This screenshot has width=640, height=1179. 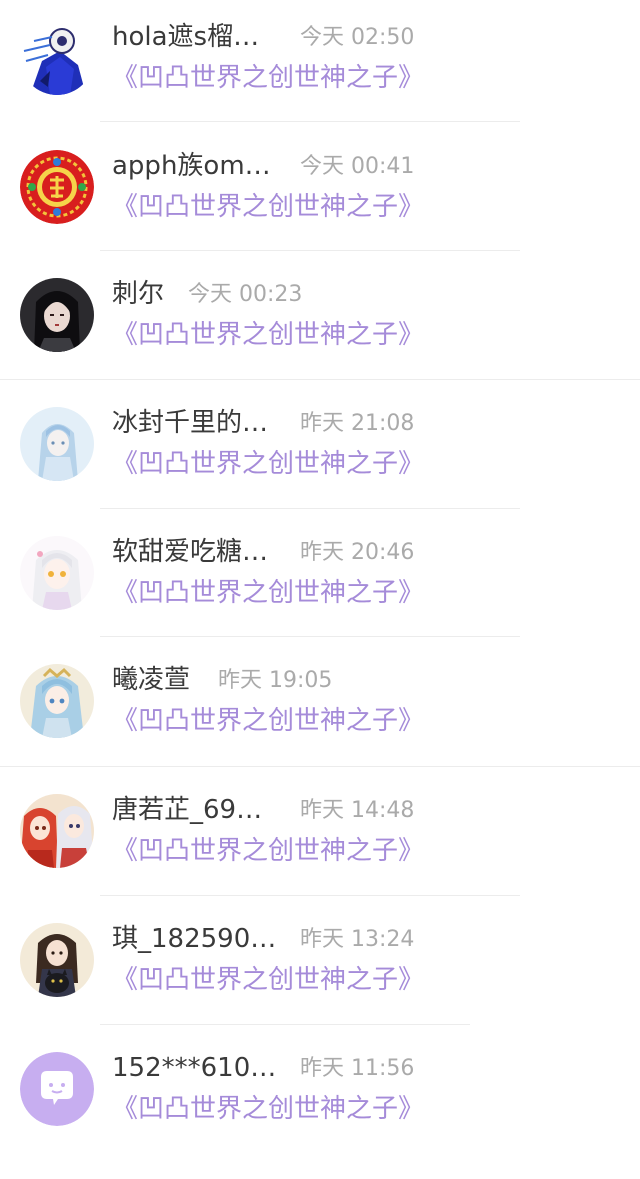 I want to click on sender-name: 刺尔, so click(x=138, y=294).